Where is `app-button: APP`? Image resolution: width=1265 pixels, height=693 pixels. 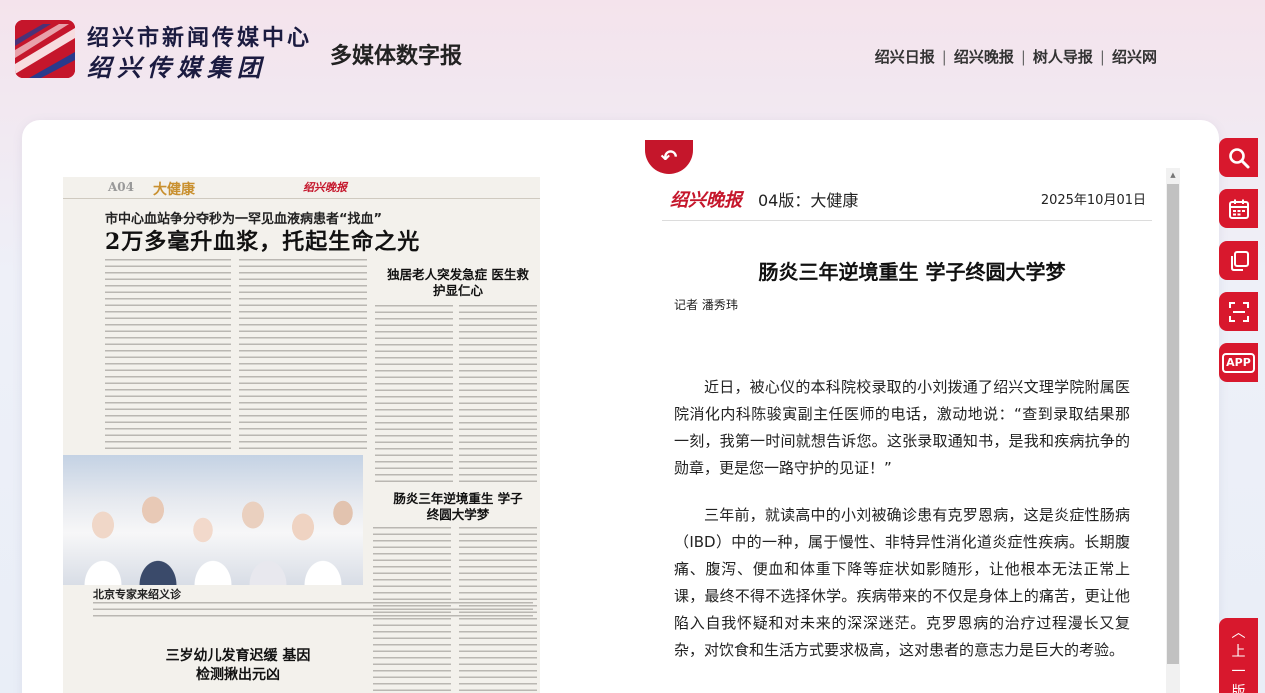 app-button: APP is located at coordinates (1238, 362).